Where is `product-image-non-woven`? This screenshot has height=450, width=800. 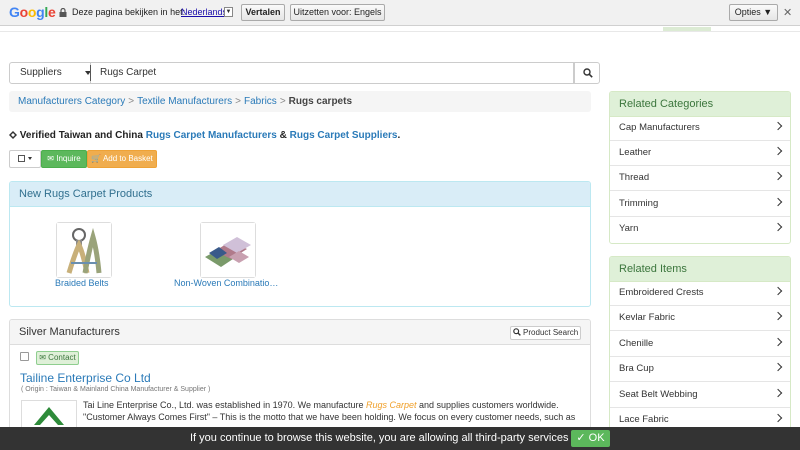 product-image-non-woven is located at coordinates (228, 250).